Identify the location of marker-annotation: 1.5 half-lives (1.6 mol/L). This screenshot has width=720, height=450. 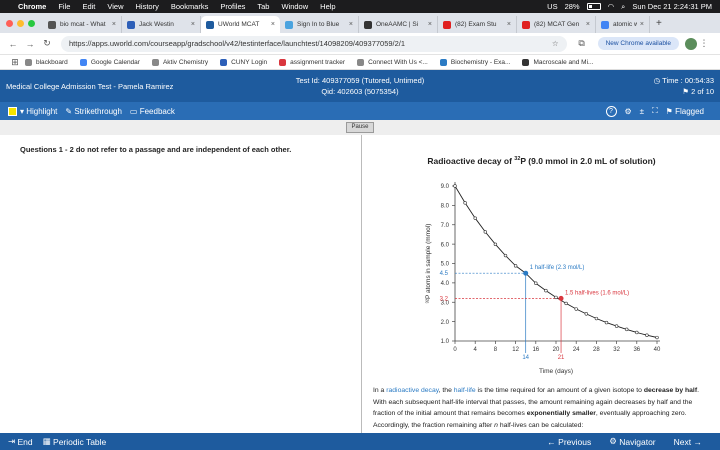
(597, 293).